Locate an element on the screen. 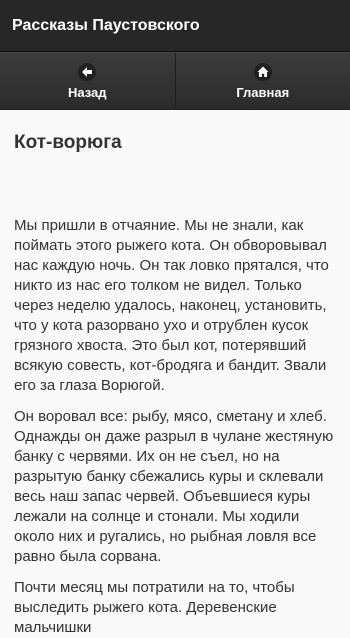  app-header: Рассказы Паустовского is located at coordinates (175, 26).